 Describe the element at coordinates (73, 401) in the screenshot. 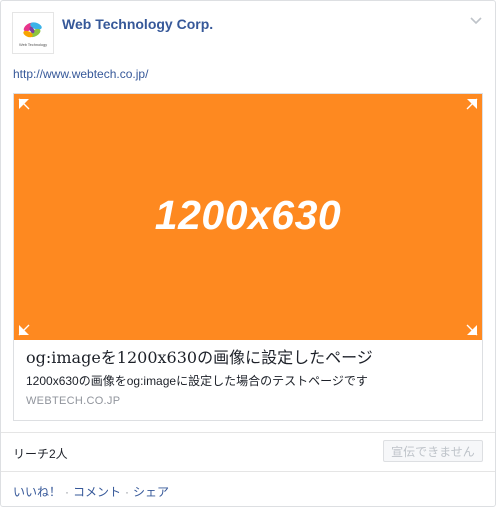

I see `link-domain: WEBTECH.CO.JP` at that location.